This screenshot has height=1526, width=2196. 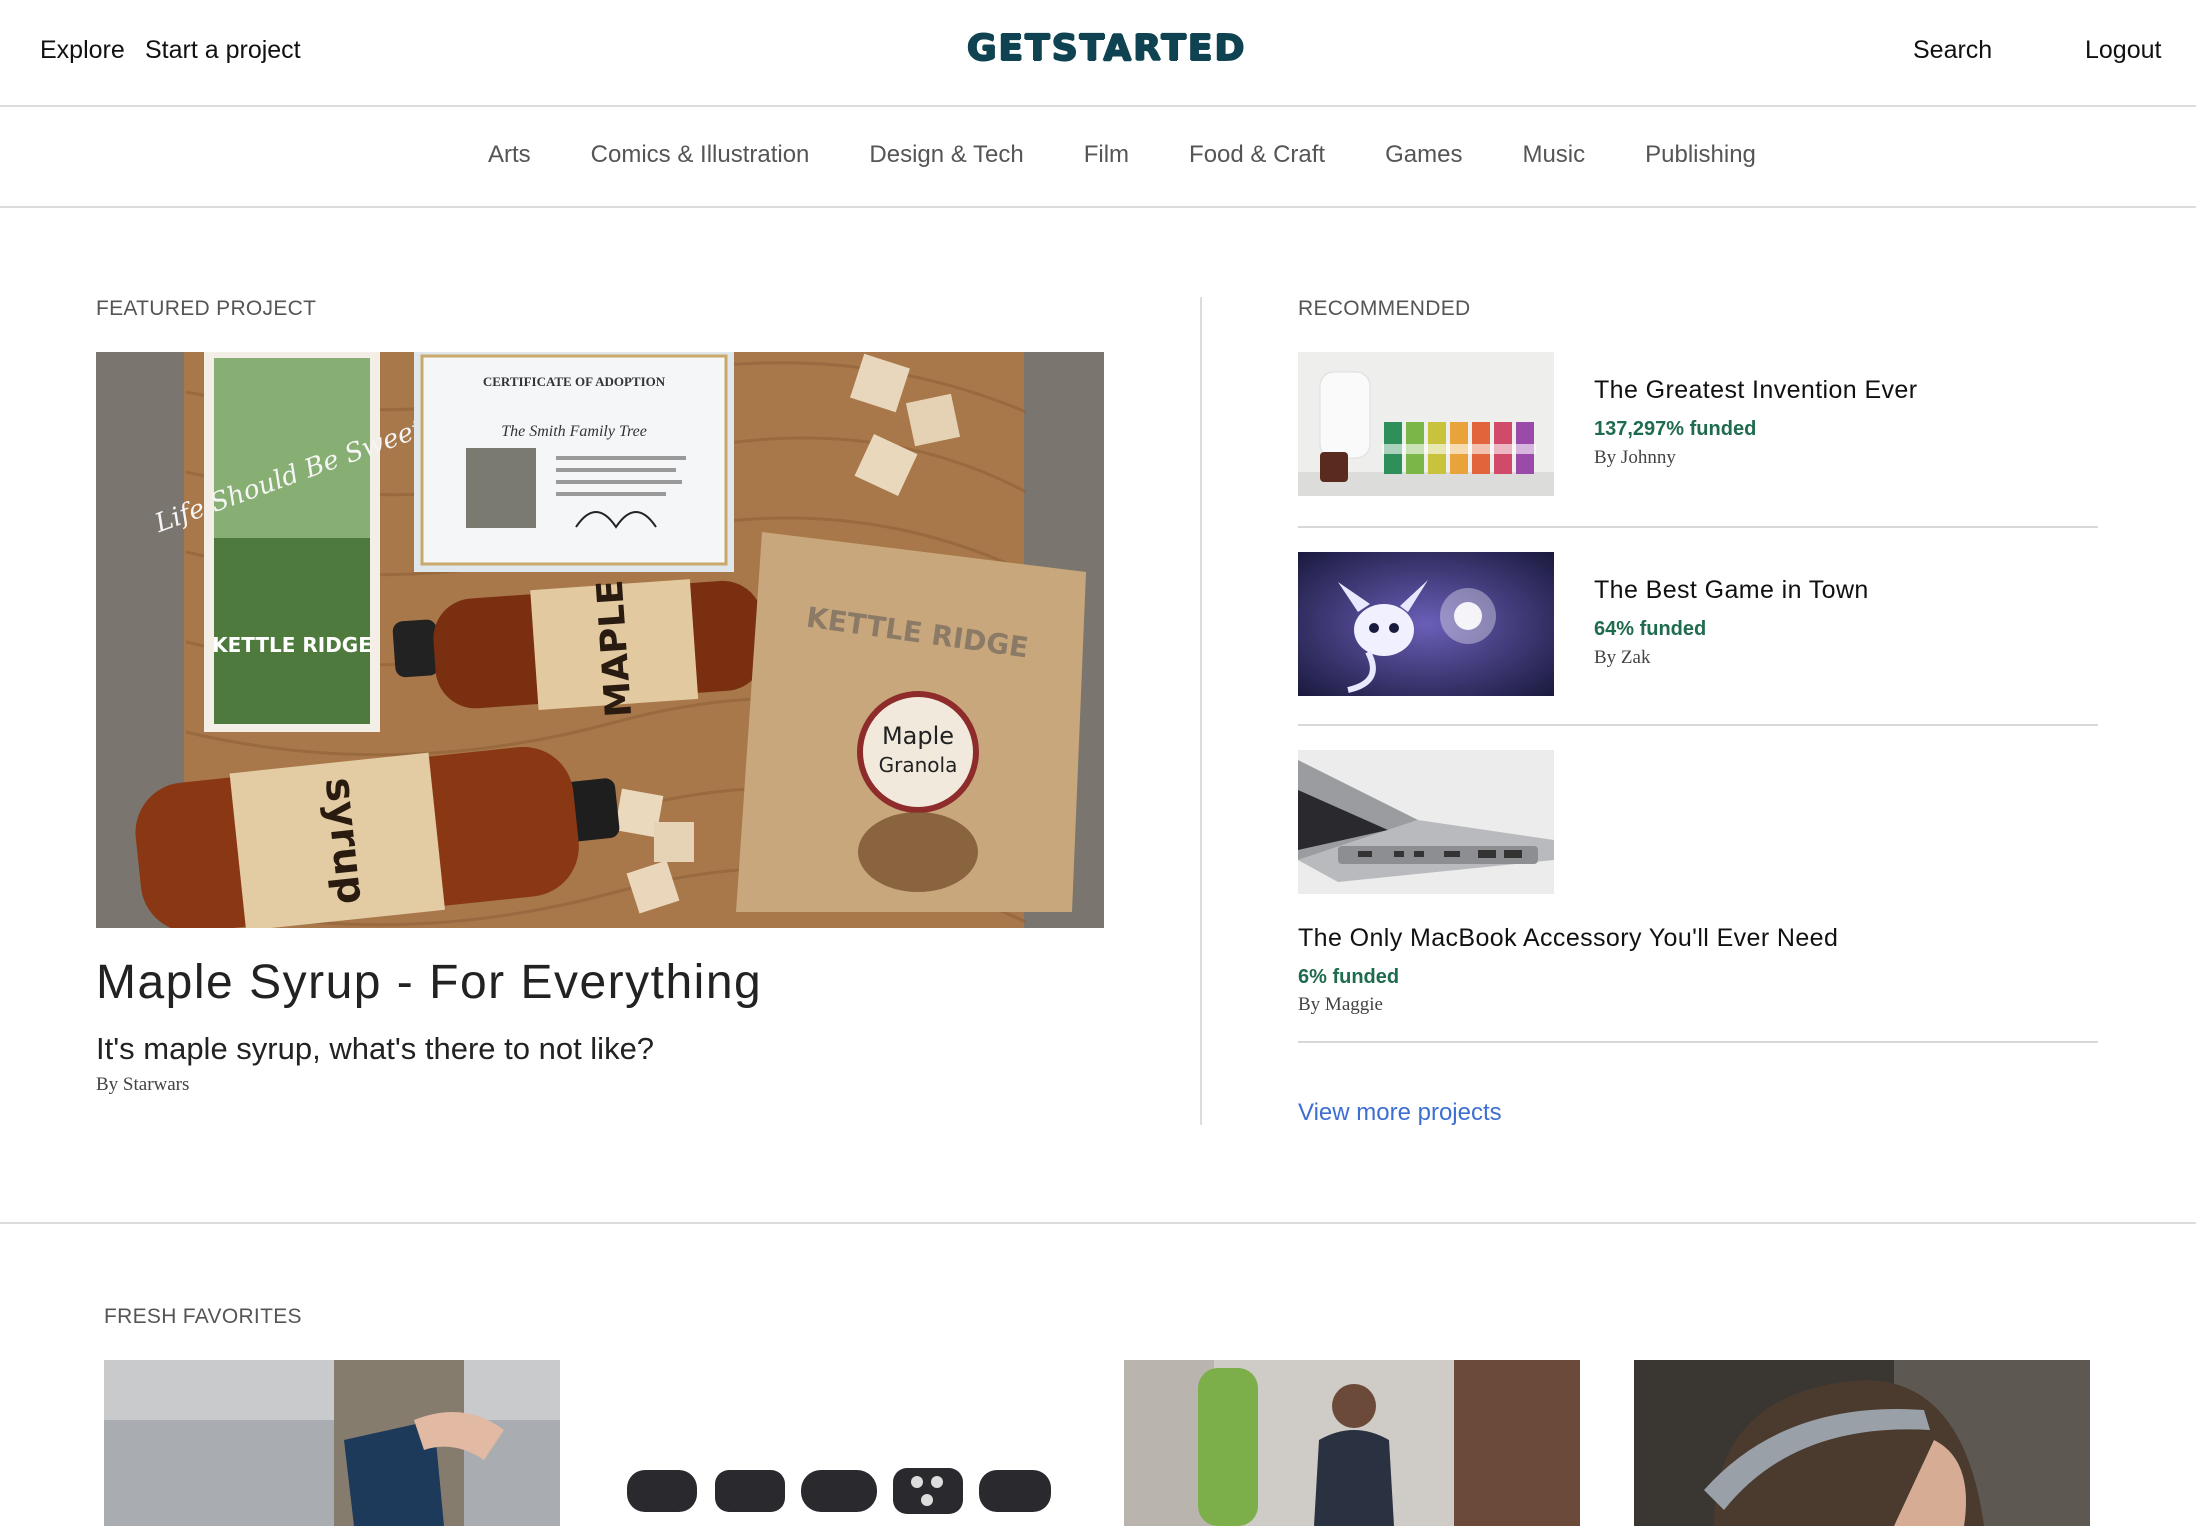 I want to click on recommended-funded: 64% funded, so click(x=1650, y=629).